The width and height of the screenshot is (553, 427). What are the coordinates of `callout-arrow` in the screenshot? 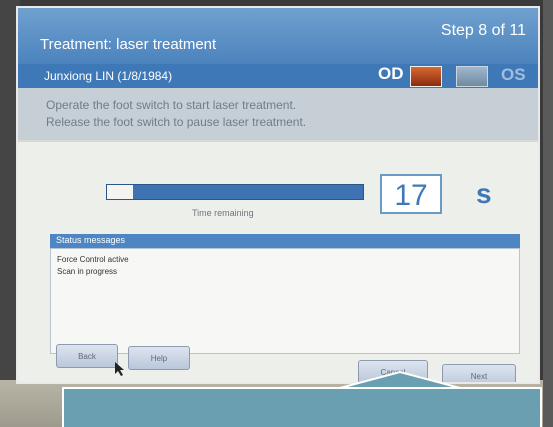 It's located at (400, 379).